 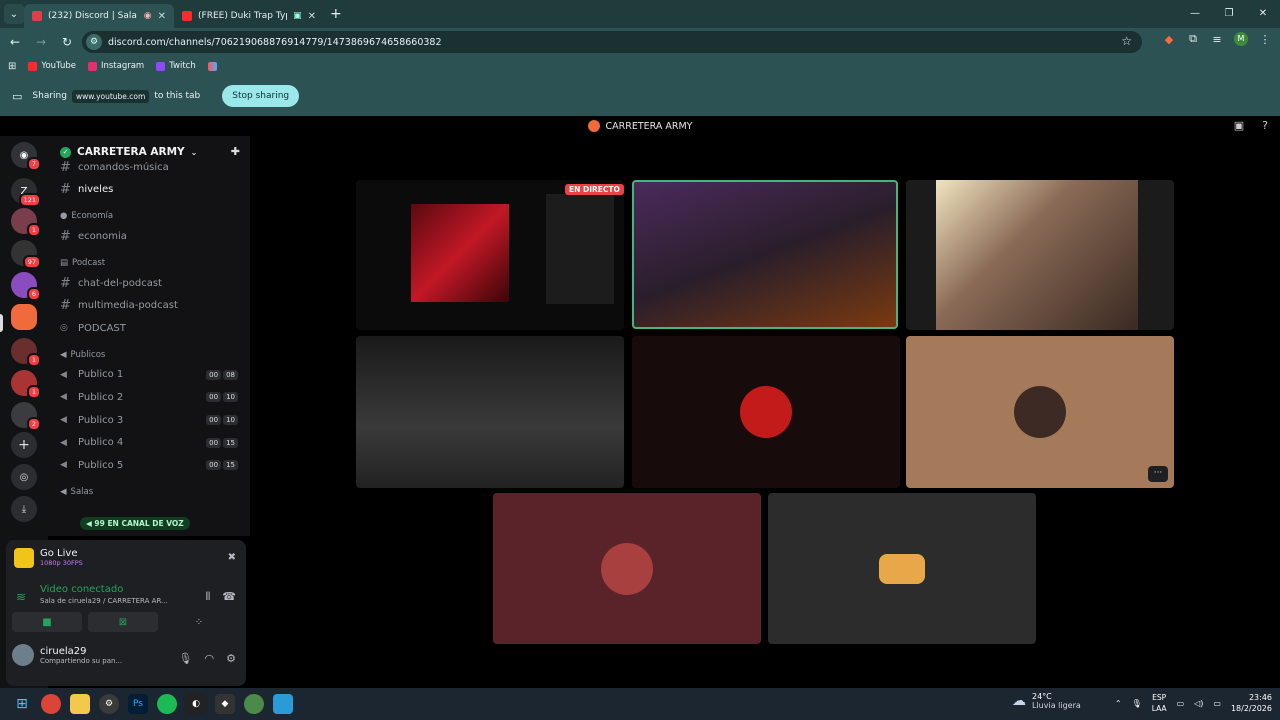 What do you see at coordinates (182, 66) in the screenshot?
I see `bookmark-label: Twitch` at bounding box center [182, 66].